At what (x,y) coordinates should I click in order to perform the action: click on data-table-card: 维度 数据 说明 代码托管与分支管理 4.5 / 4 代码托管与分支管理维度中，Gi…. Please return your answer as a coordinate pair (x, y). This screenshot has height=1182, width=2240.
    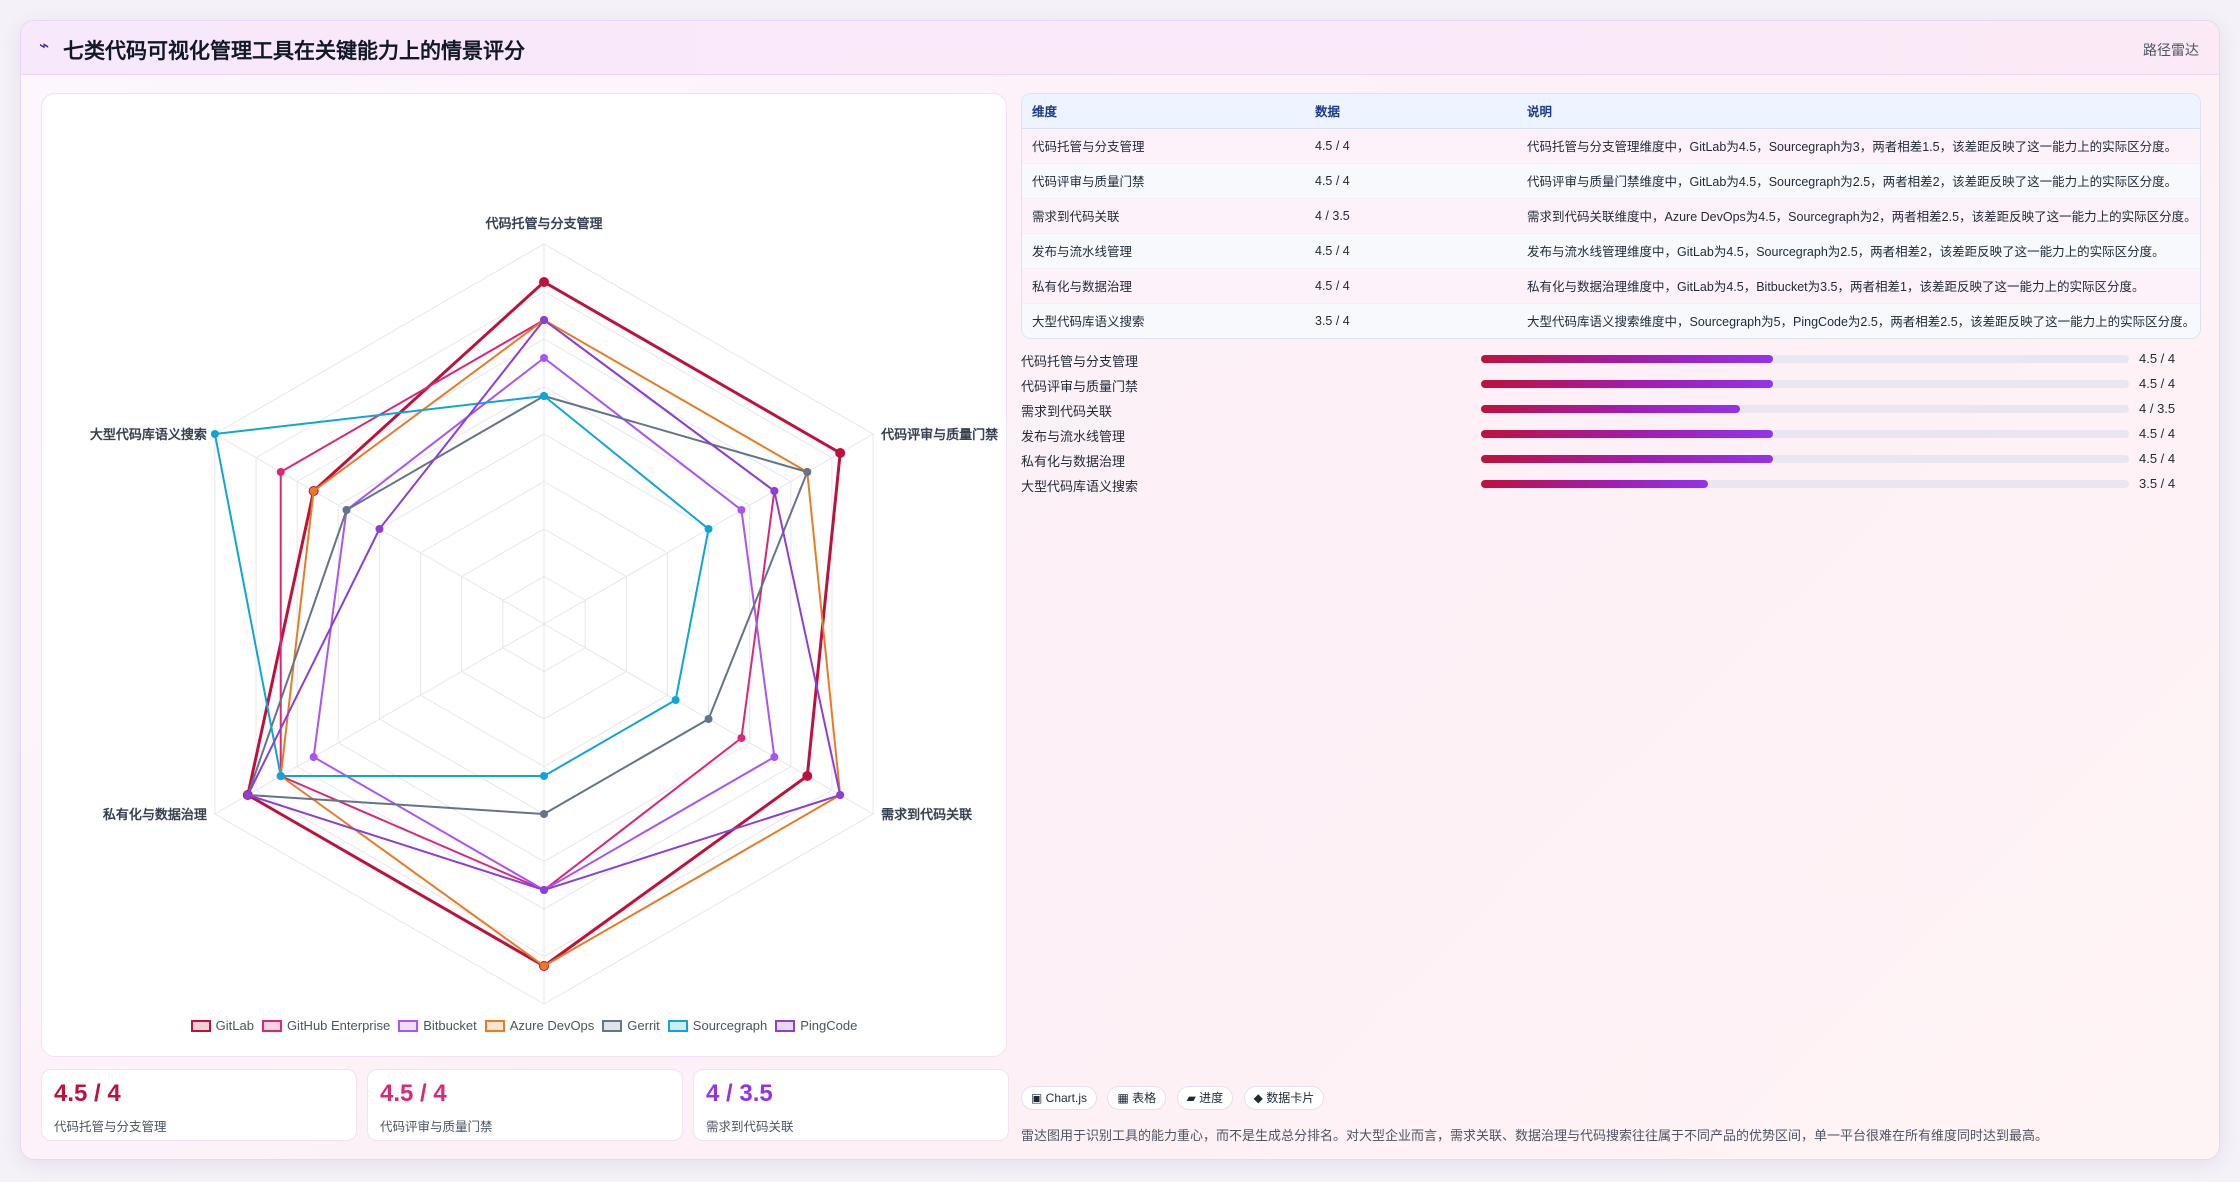
    Looking at the image, I should click on (1611, 216).